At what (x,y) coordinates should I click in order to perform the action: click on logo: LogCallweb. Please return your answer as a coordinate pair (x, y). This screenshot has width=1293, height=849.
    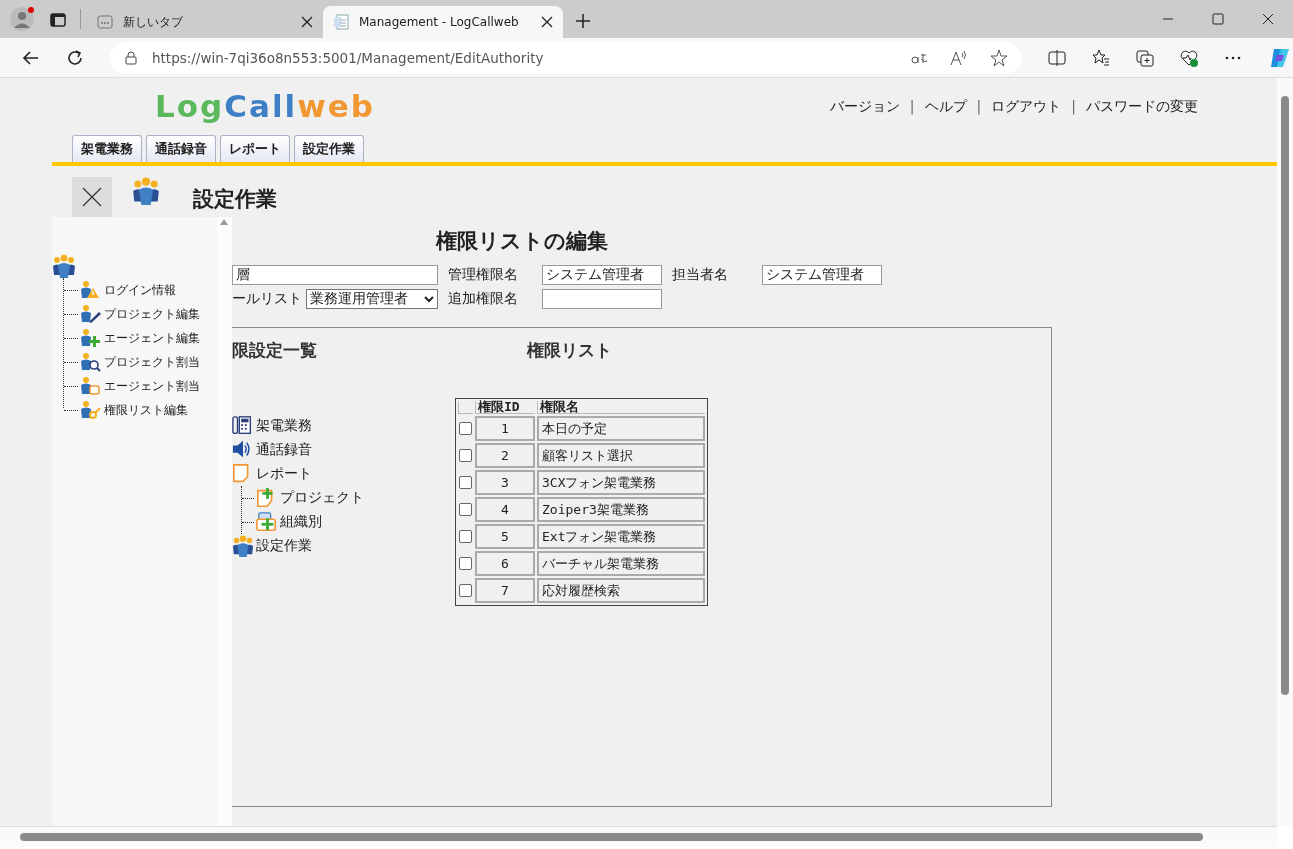
    Looking at the image, I should click on (265, 106).